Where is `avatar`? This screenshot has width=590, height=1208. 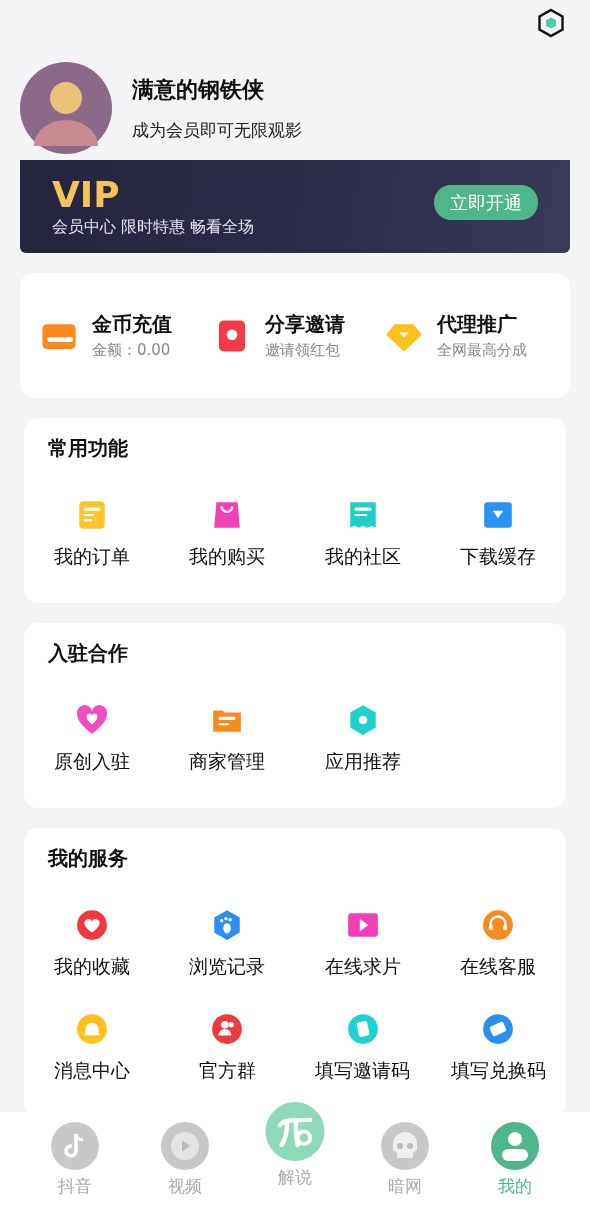
avatar is located at coordinates (66, 108).